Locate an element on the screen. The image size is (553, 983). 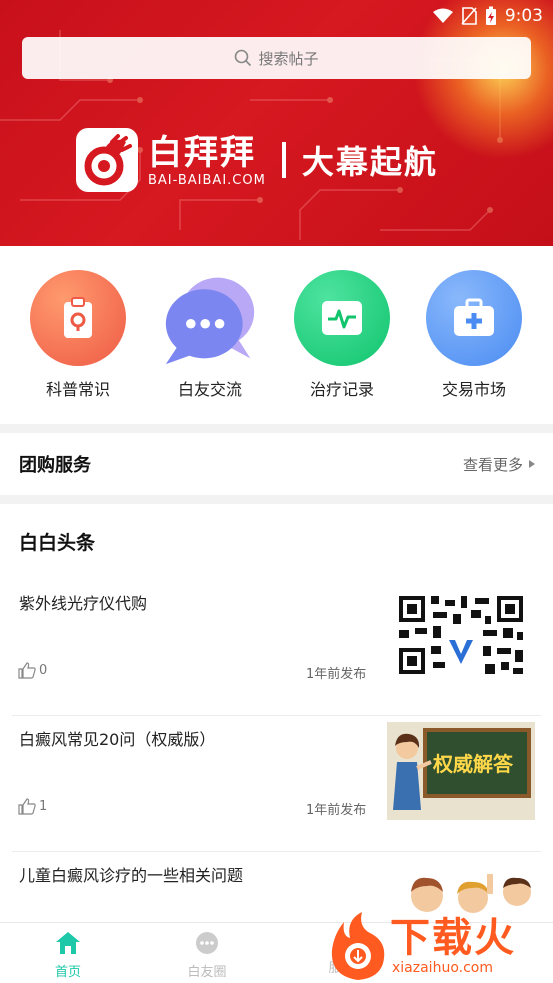
news-title: 白癜风常见20问（权威版） is located at coordinates (117, 739).